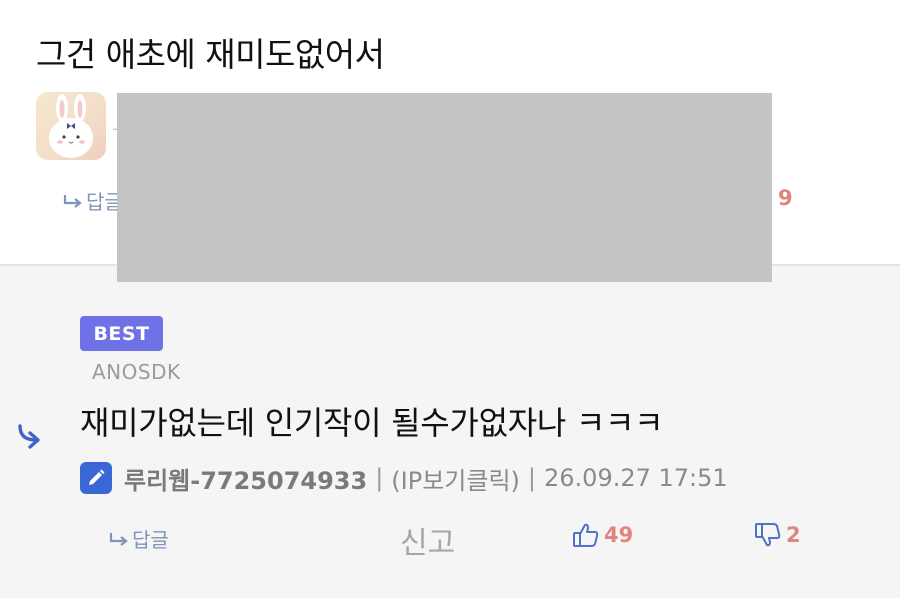  What do you see at coordinates (602, 535) in the screenshot?
I see `like-button: 49` at bounding box center [602, 535].